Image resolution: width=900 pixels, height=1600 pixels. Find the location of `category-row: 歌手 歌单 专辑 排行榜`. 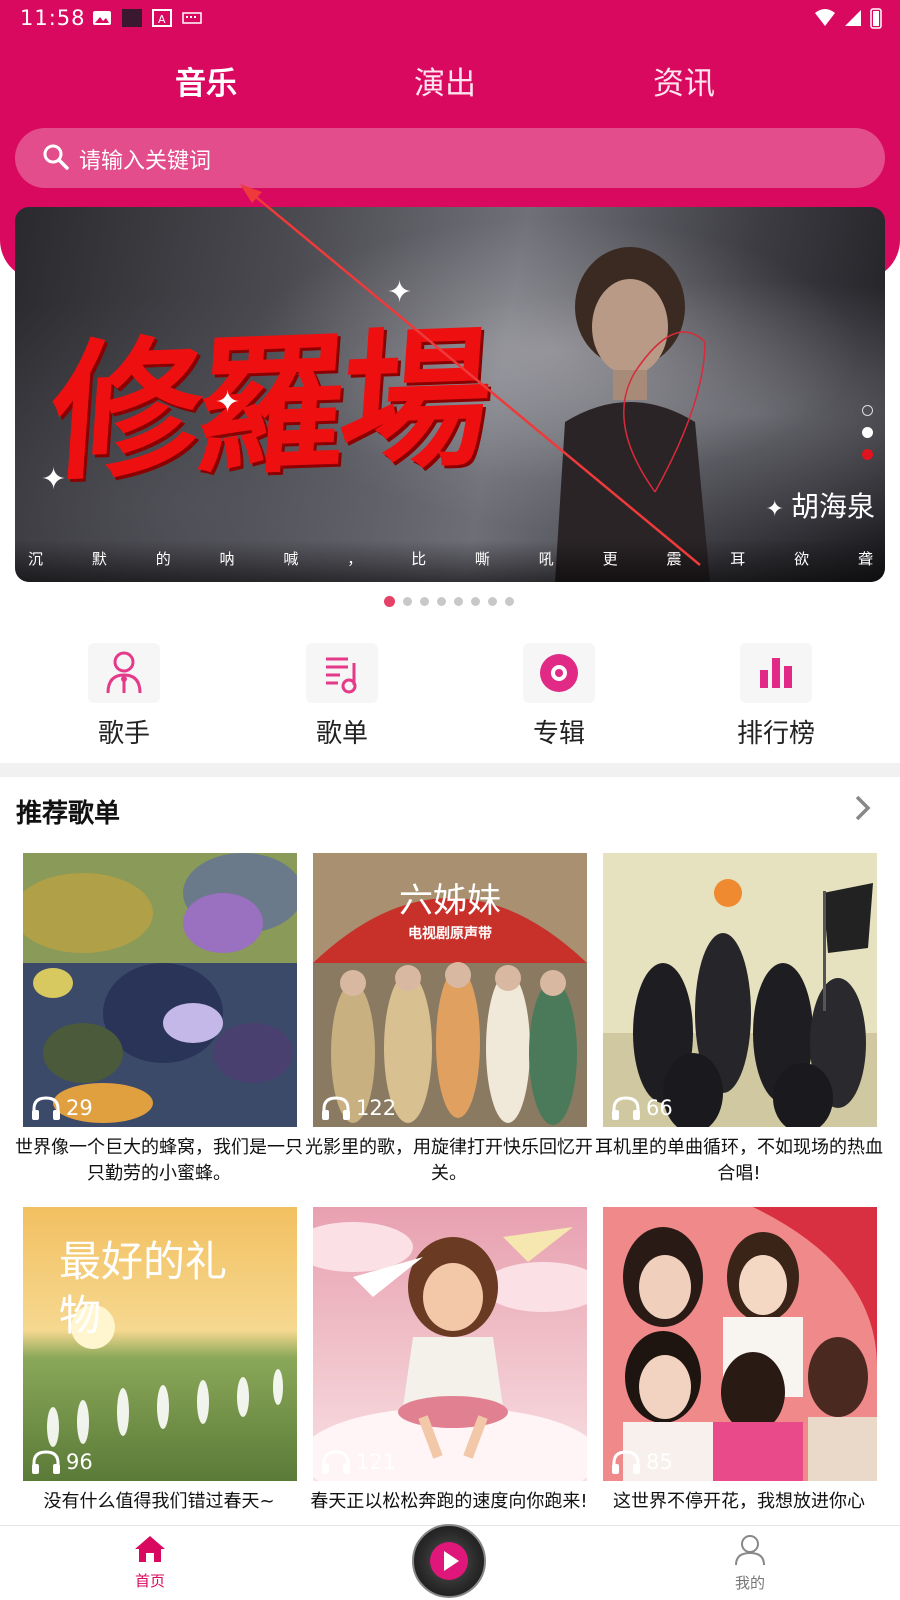

category-row: 歌手 歌单 专辑 排行榜 is located at coordinates (450, 698).